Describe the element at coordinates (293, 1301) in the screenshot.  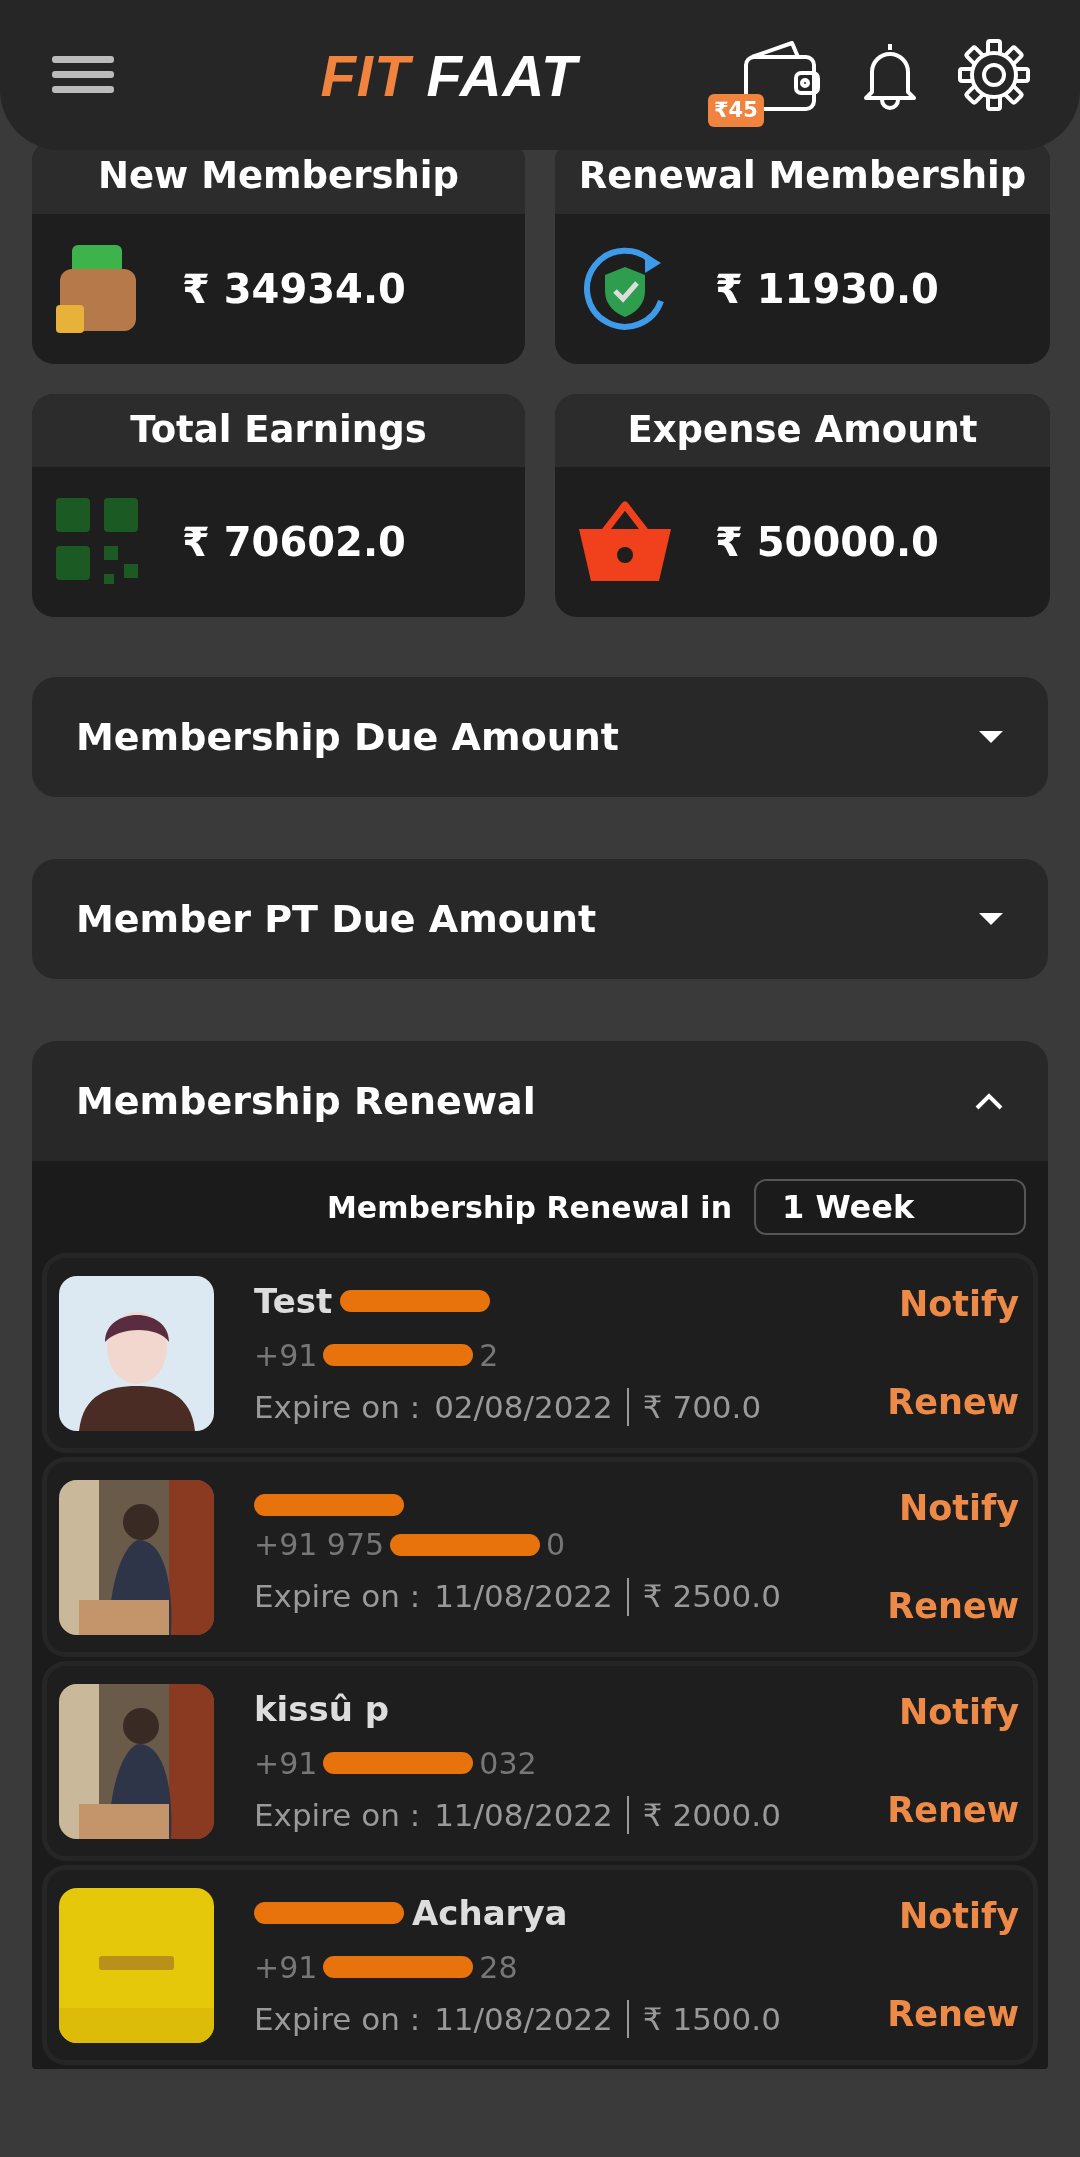
I see `member-name: Test` at that location.